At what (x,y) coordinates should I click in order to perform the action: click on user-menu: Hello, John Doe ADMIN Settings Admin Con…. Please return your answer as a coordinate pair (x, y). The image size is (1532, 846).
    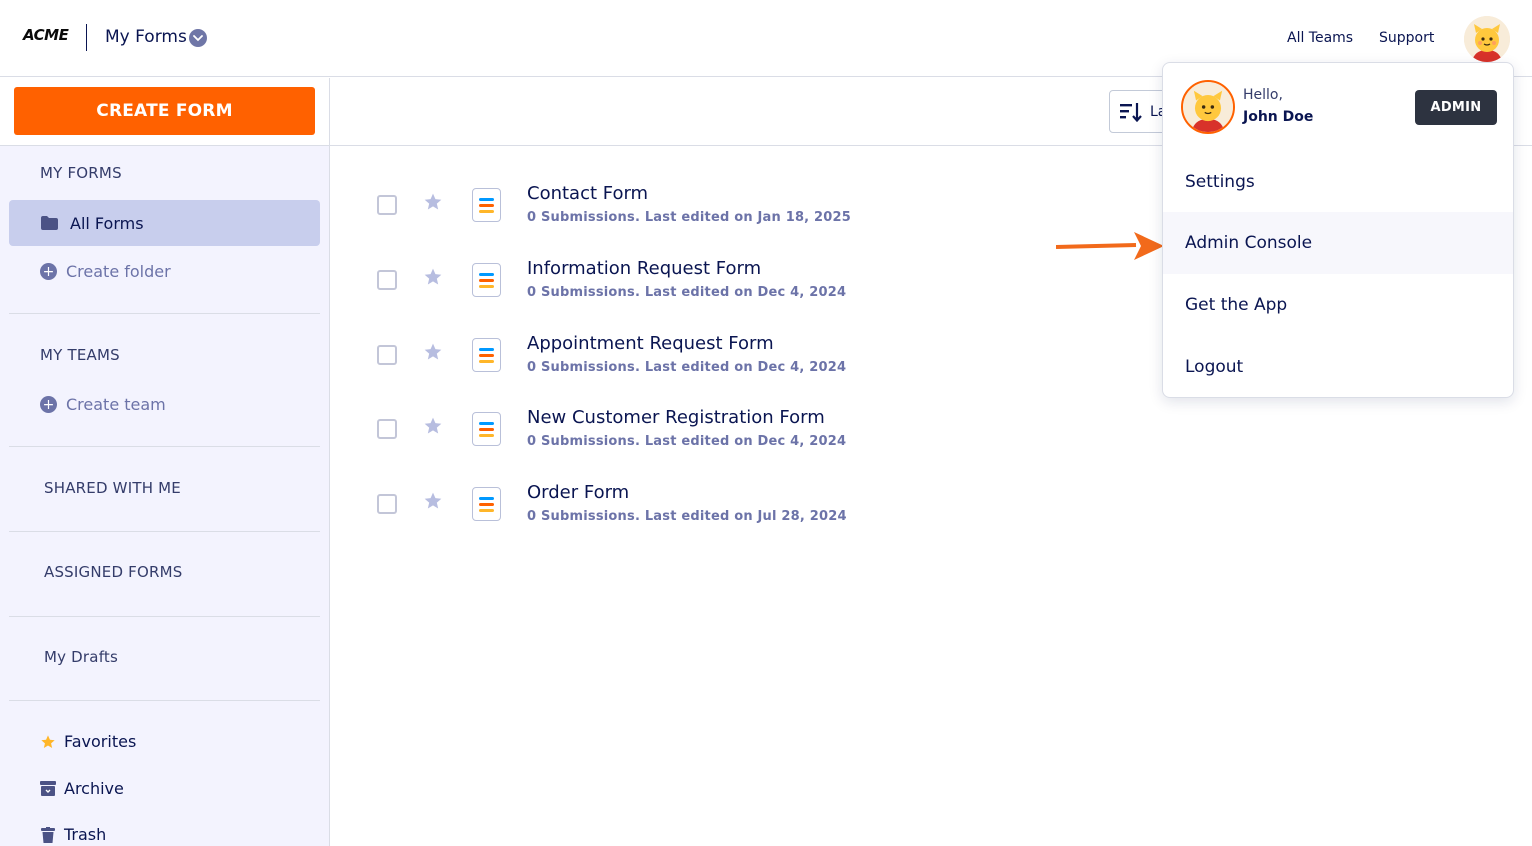
    Looking at the image, I should click on (1338, 230).